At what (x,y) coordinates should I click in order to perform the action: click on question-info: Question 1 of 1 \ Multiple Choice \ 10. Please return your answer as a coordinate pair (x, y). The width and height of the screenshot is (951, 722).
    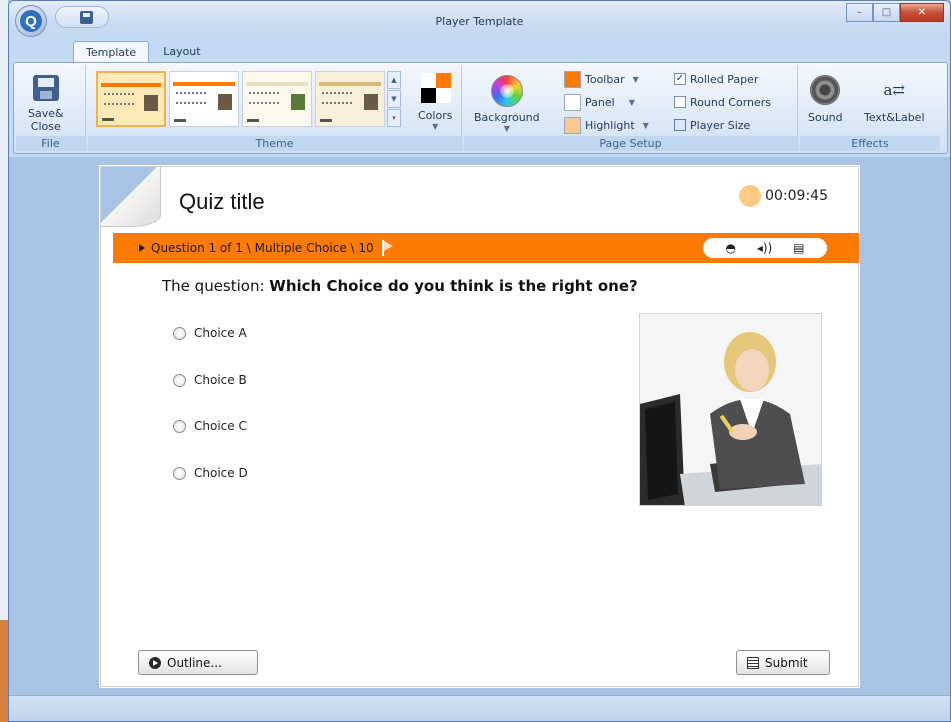
    Looking at the image, I should click on (262, 248).